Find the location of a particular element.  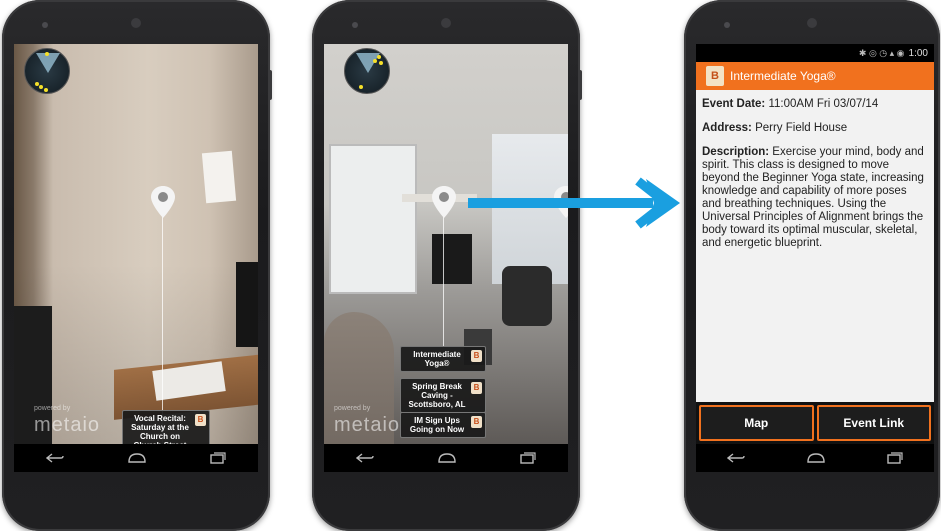

poi-label: IM Sign Ups Going on Now is located at coordinates (437, 425).